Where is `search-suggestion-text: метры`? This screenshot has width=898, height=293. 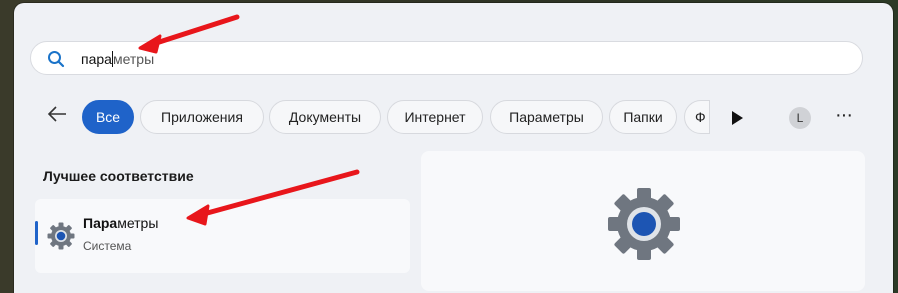
search-suggestion-text: метры is located at coordinates (133, 59).